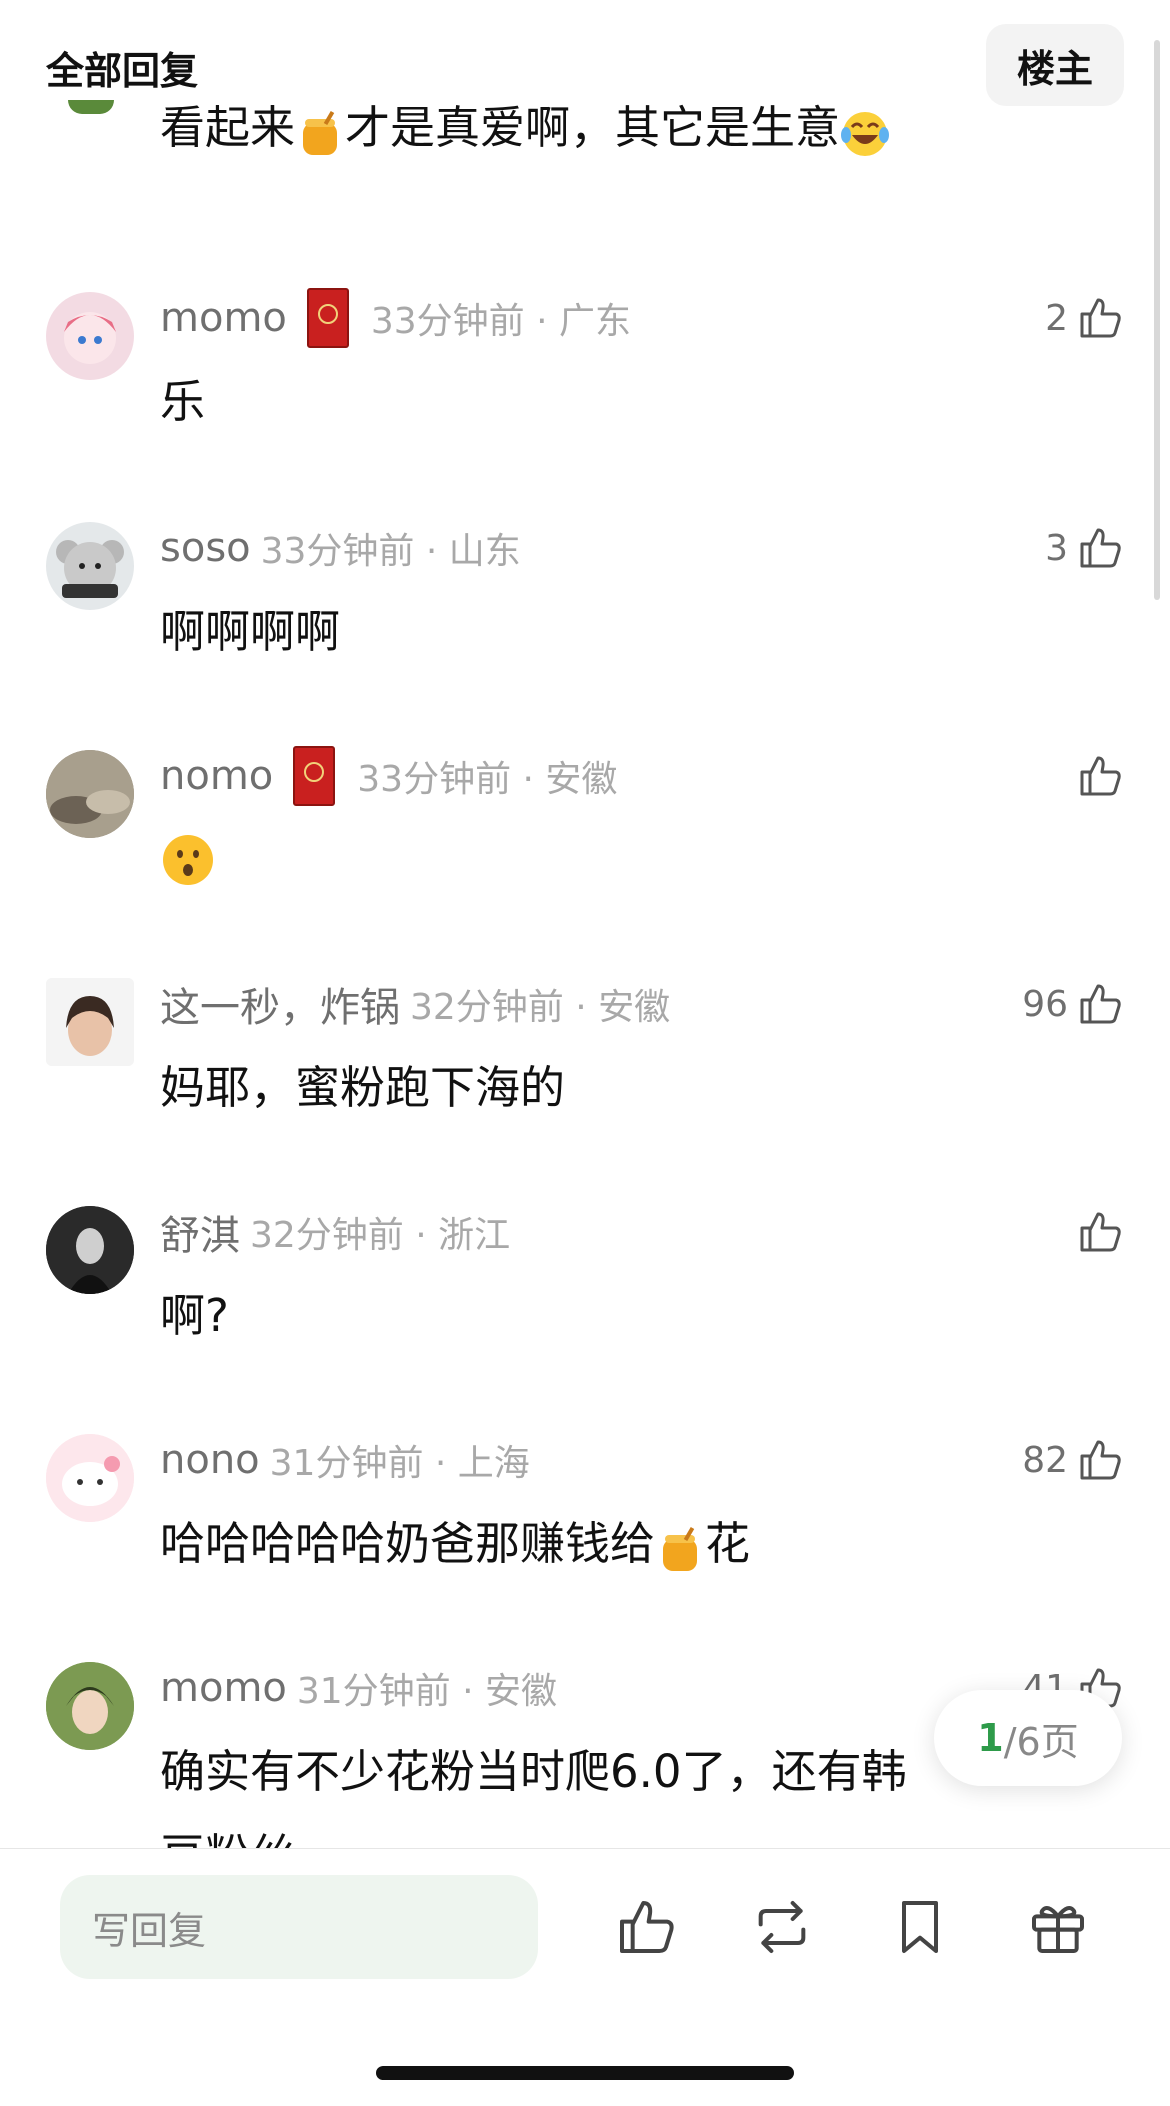 The image size is (1170, 2106). I want to click on comment-time: 32分钟前 · 安徽, so click(540, 1007).